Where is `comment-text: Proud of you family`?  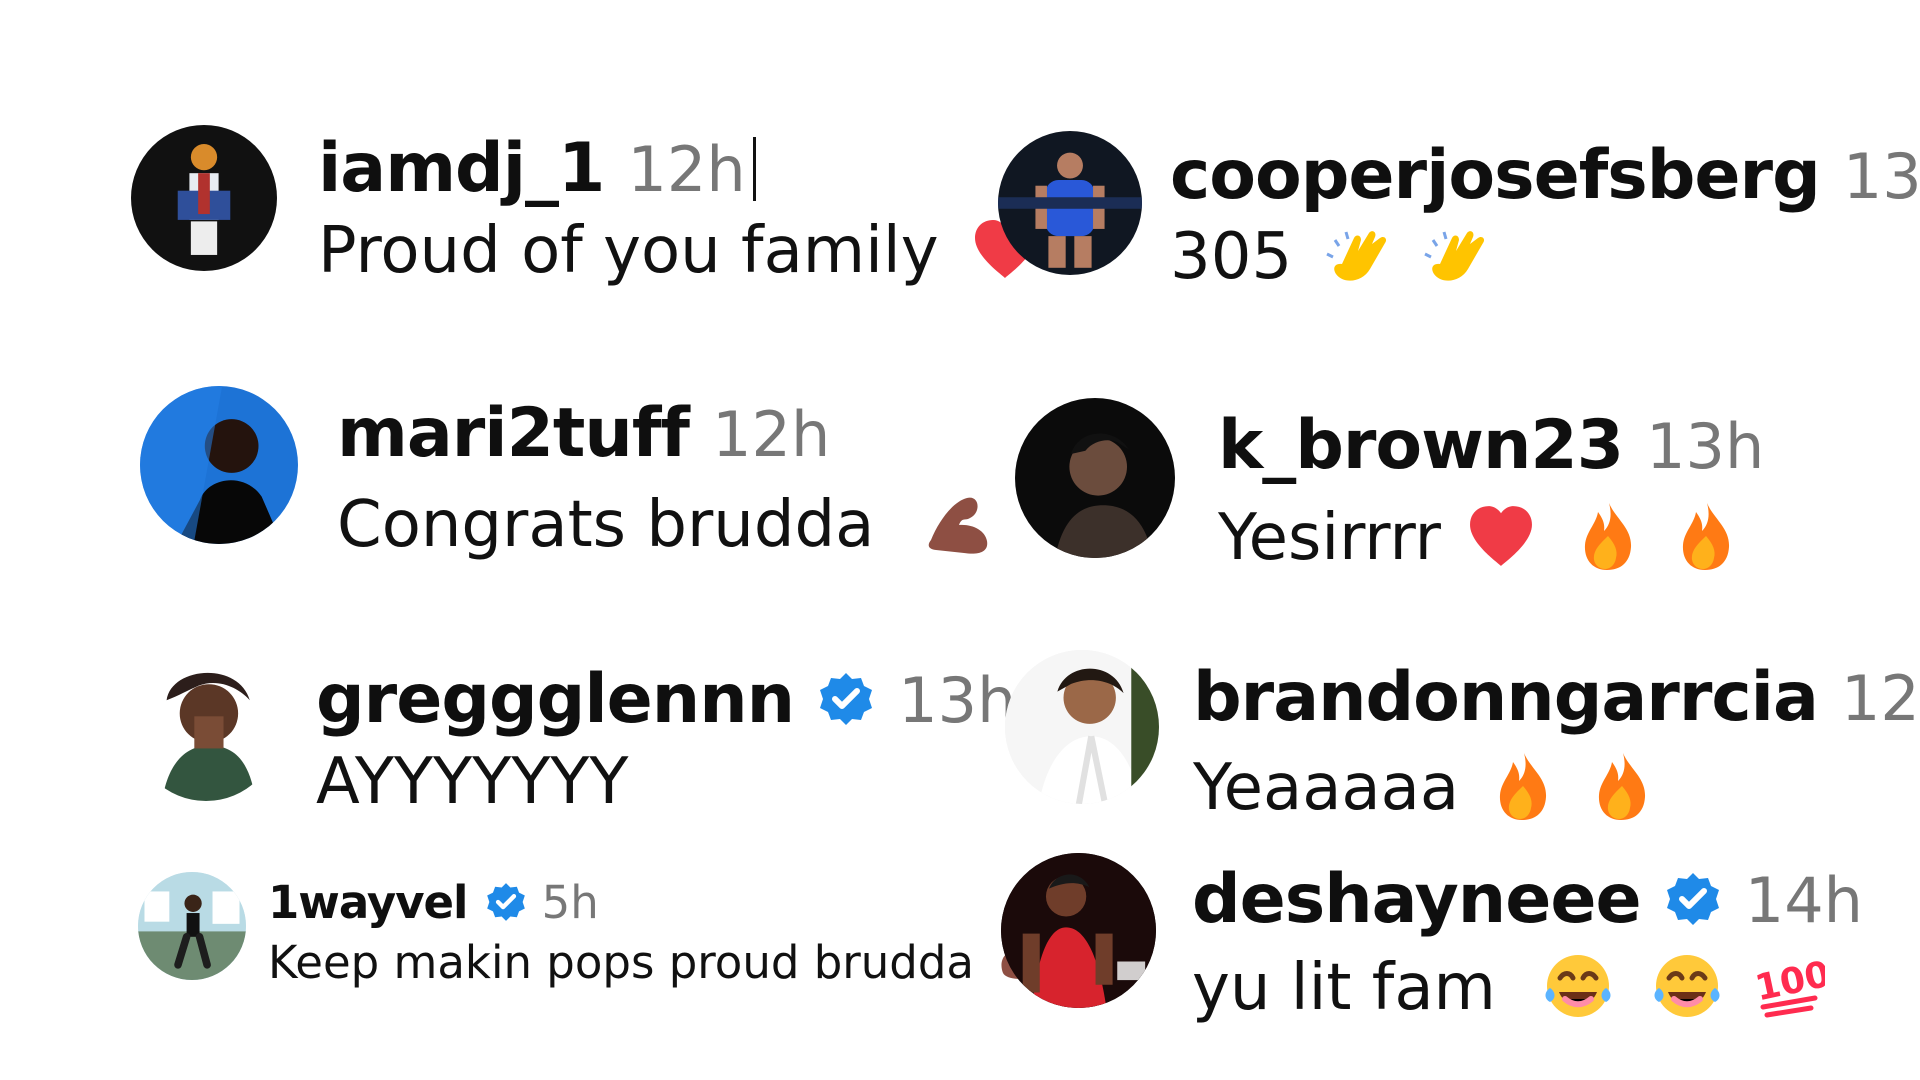 comment-text: Proud of you family is located at coordinates (628, 251).